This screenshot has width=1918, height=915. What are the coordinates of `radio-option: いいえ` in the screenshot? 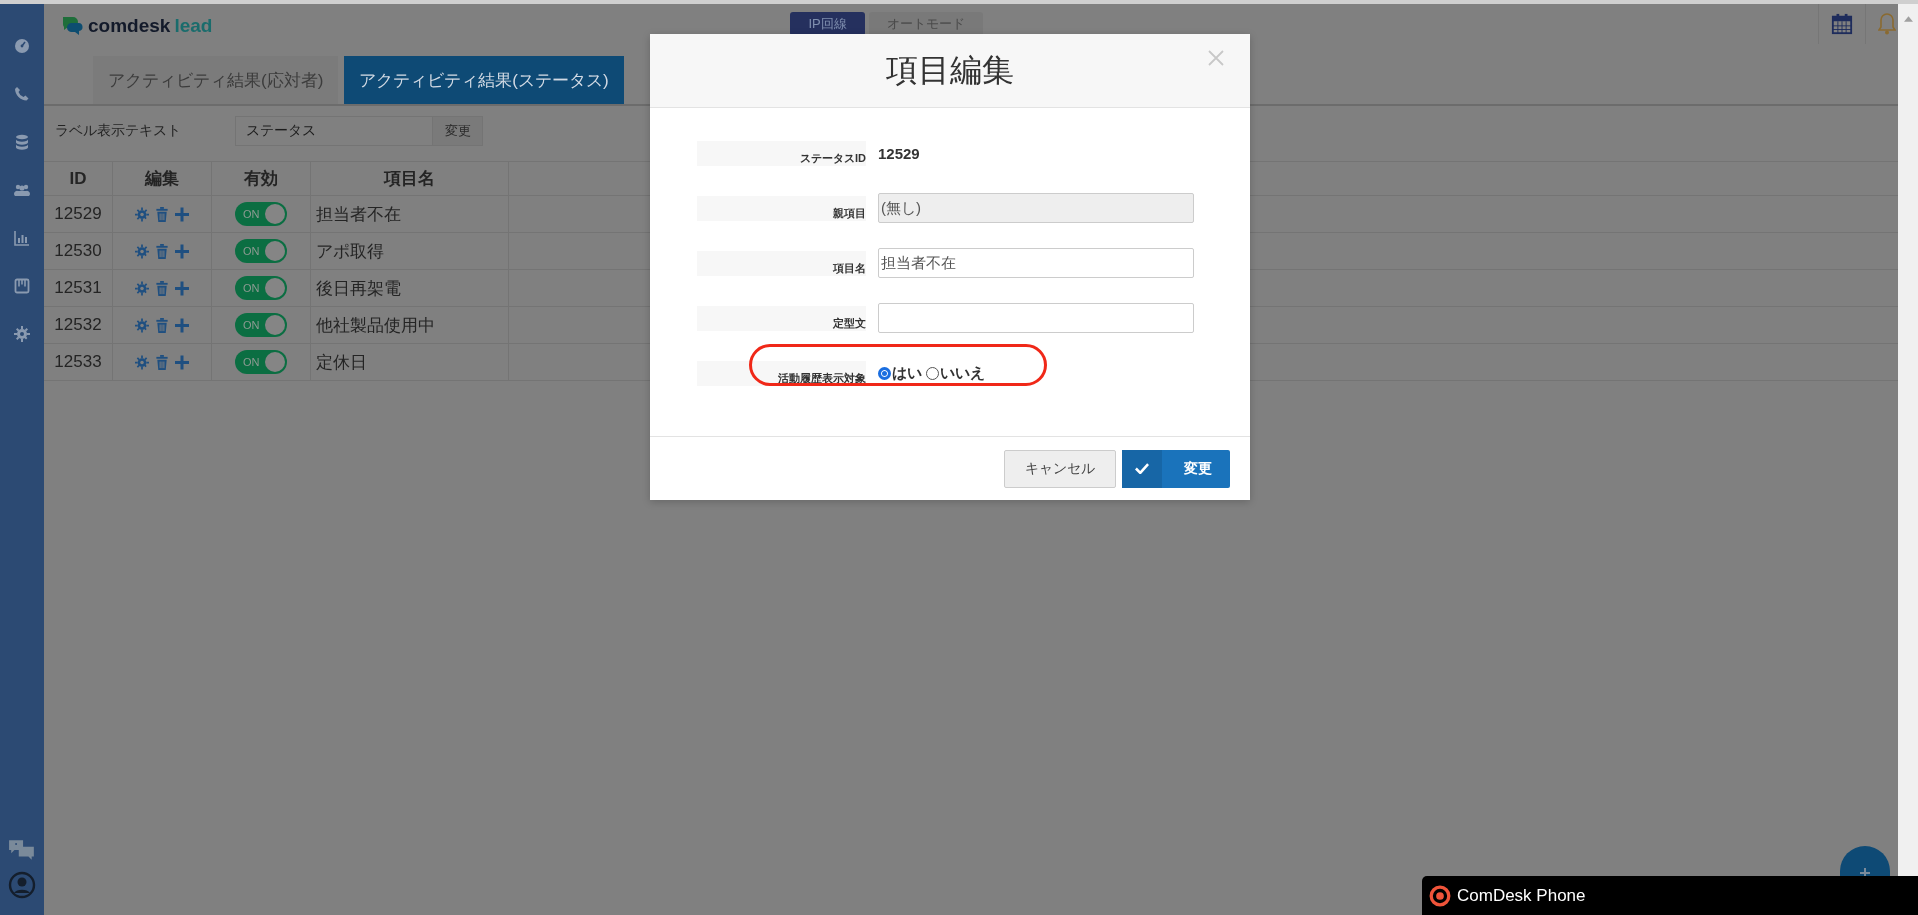 It's located at (955, 373).